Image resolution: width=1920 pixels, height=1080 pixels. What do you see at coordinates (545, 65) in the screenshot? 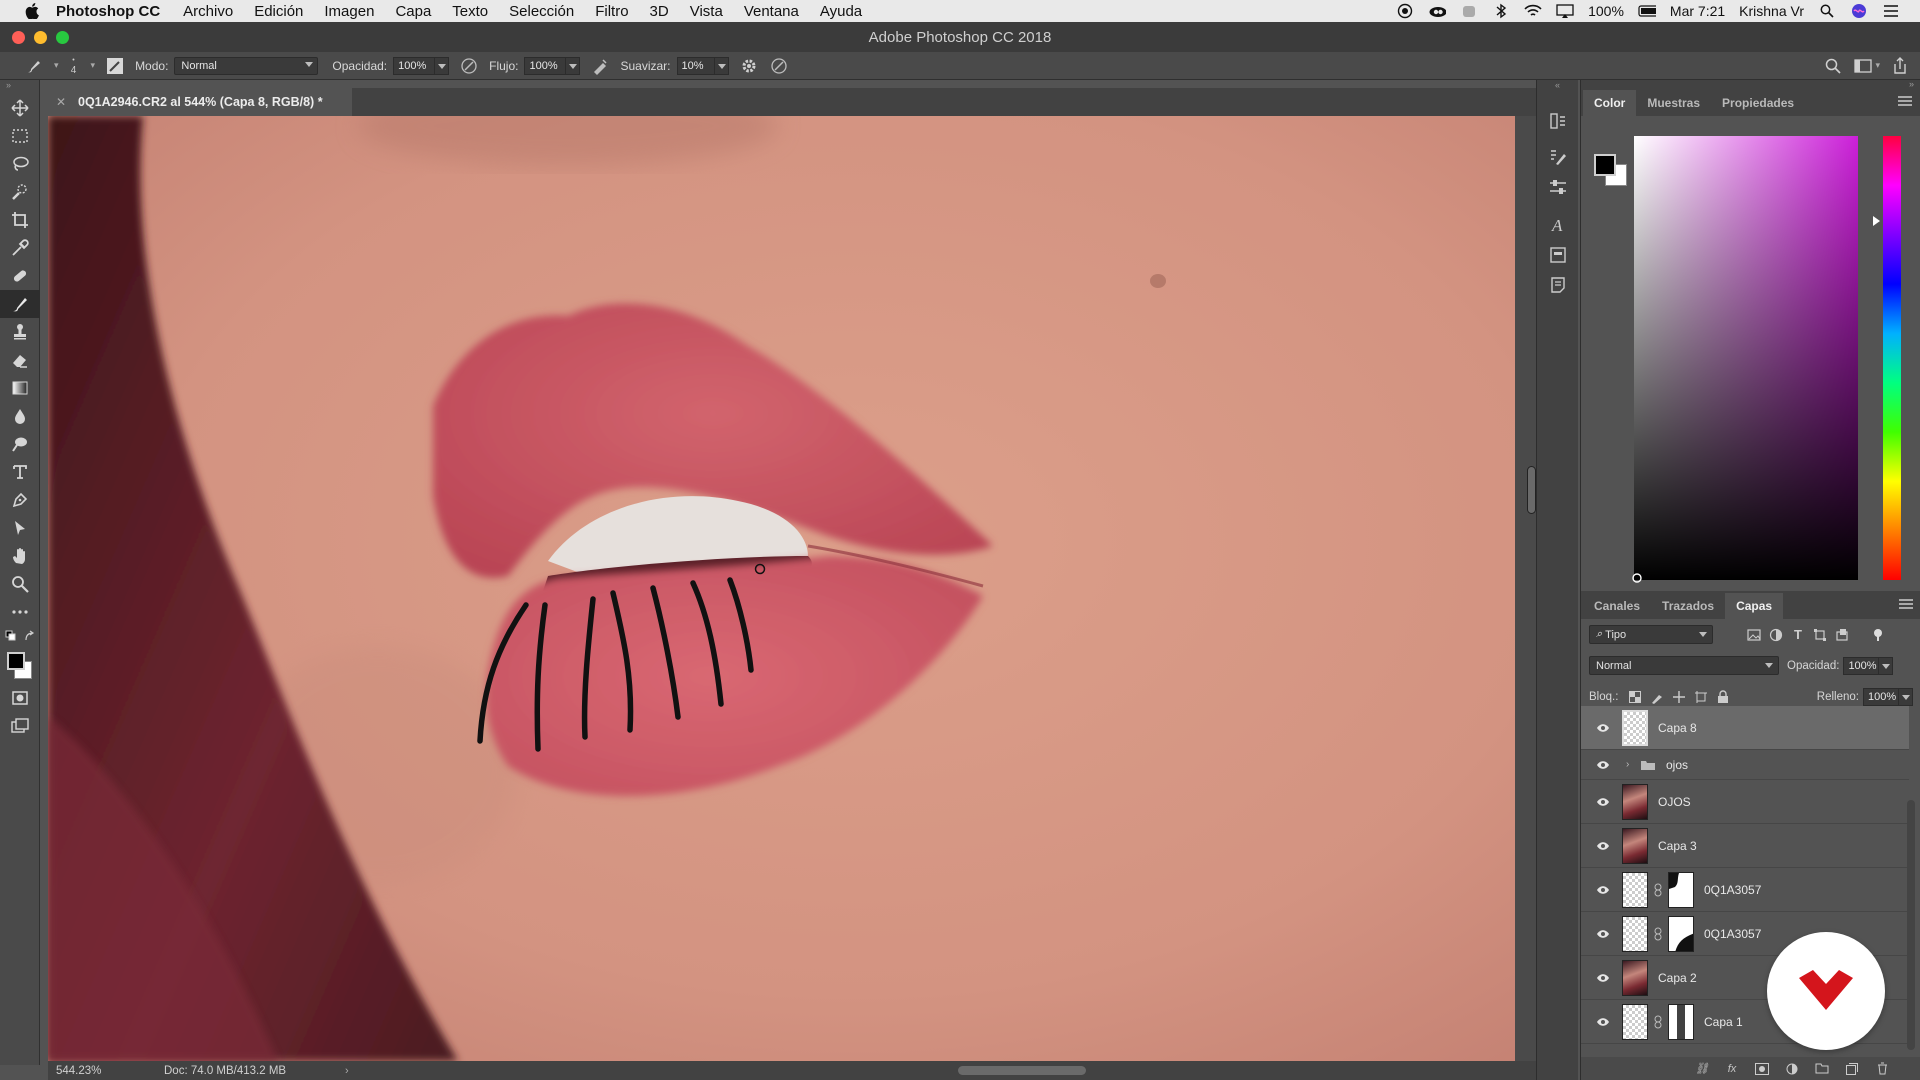
I see `flow-input: 100%` at bounding box center [545, 65].